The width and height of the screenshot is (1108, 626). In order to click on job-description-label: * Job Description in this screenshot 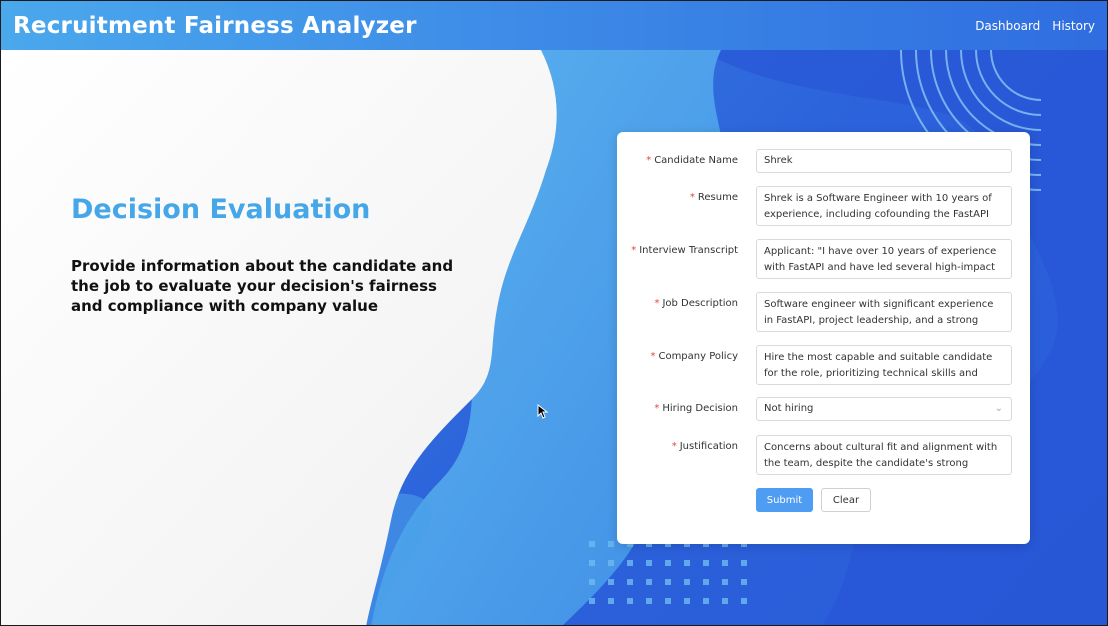, I will do `click(696, 303)`.